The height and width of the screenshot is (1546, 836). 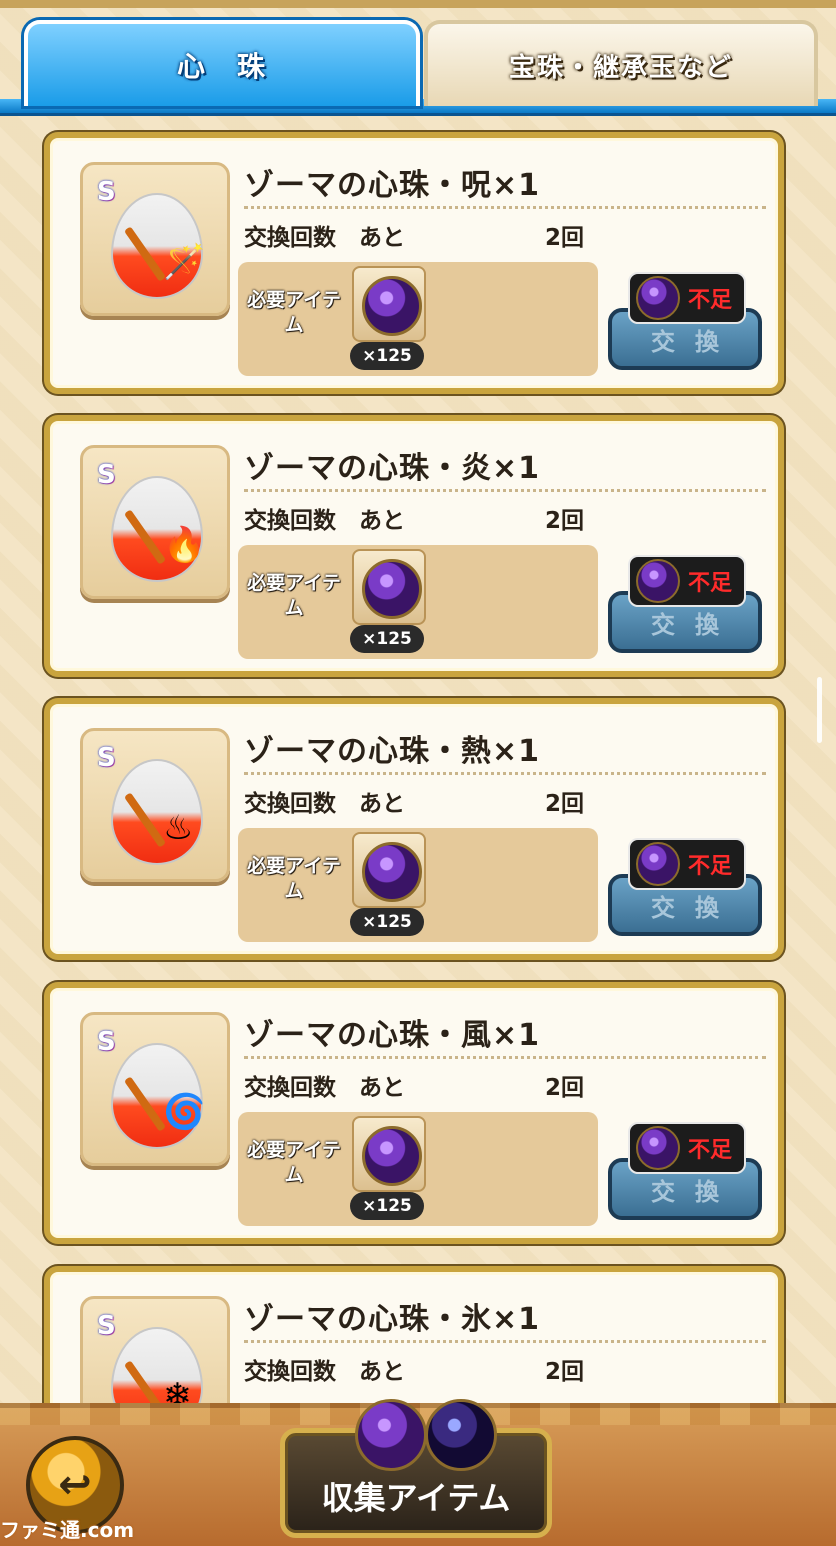 What do you see at coordinates (155, 805) in the screenshot?
I see `kokoro-orb-icon: S ♨` at bounding box center [155, 805].